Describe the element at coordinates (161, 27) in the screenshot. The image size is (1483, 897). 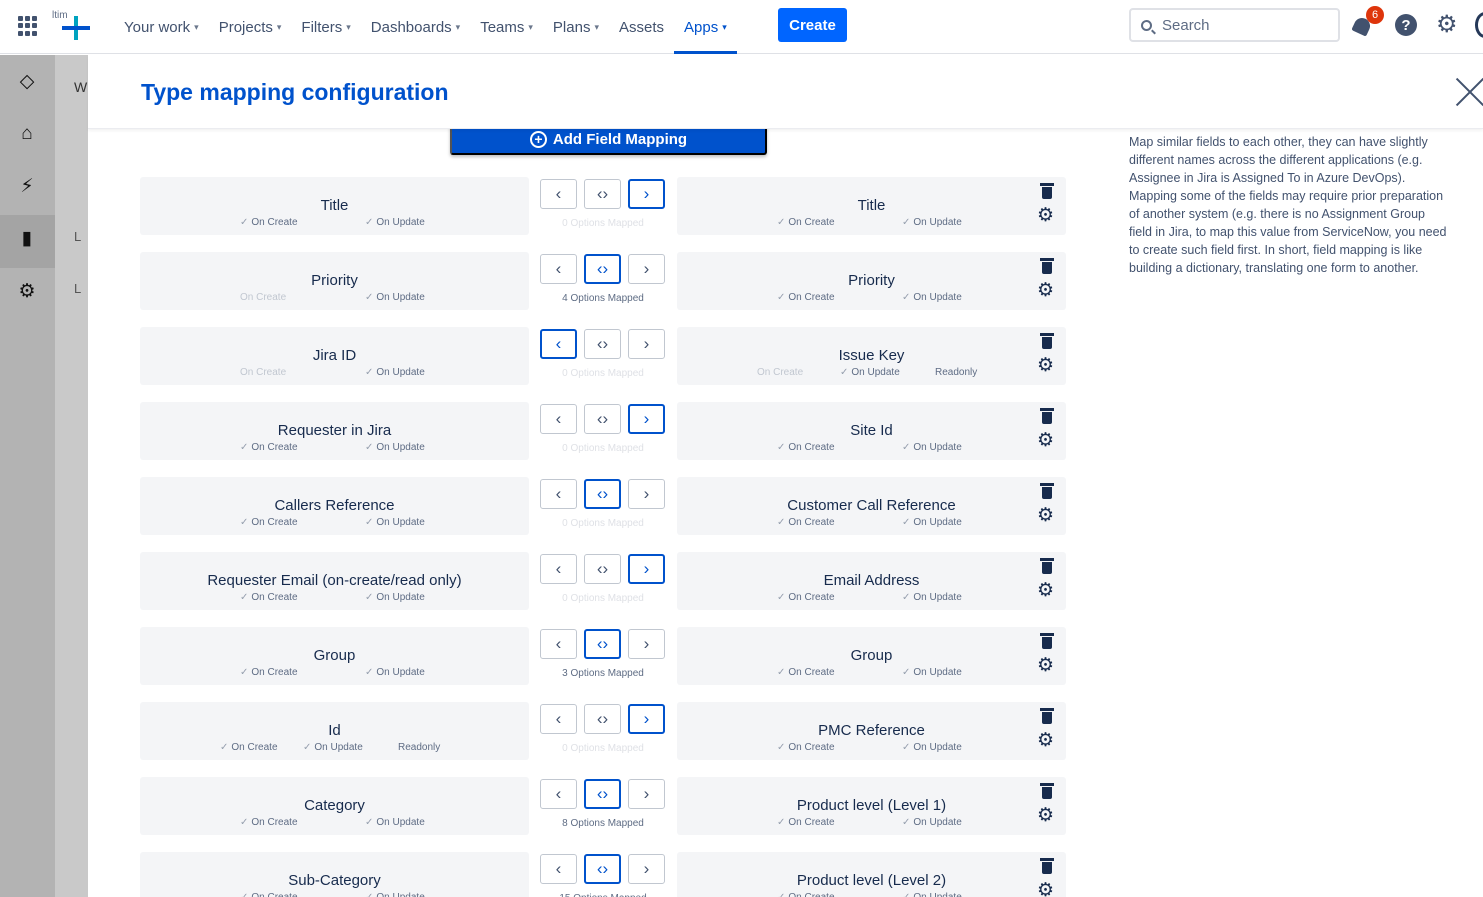
I see `nav-item-your-work: Your work ▾` at that location.